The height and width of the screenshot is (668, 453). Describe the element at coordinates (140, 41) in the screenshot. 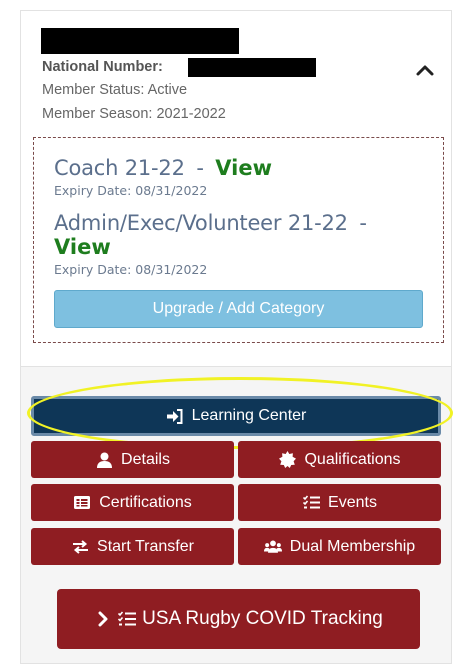

I see `redacted-member-name` at that location.